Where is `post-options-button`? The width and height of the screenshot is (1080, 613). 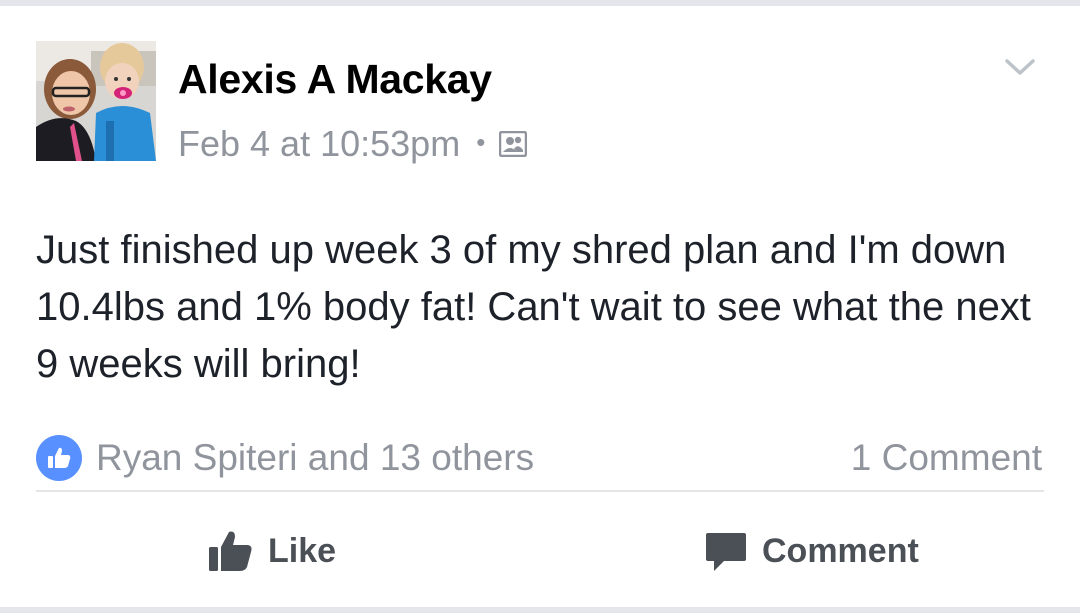
post-options-button is located at coordinates (1020, 66).